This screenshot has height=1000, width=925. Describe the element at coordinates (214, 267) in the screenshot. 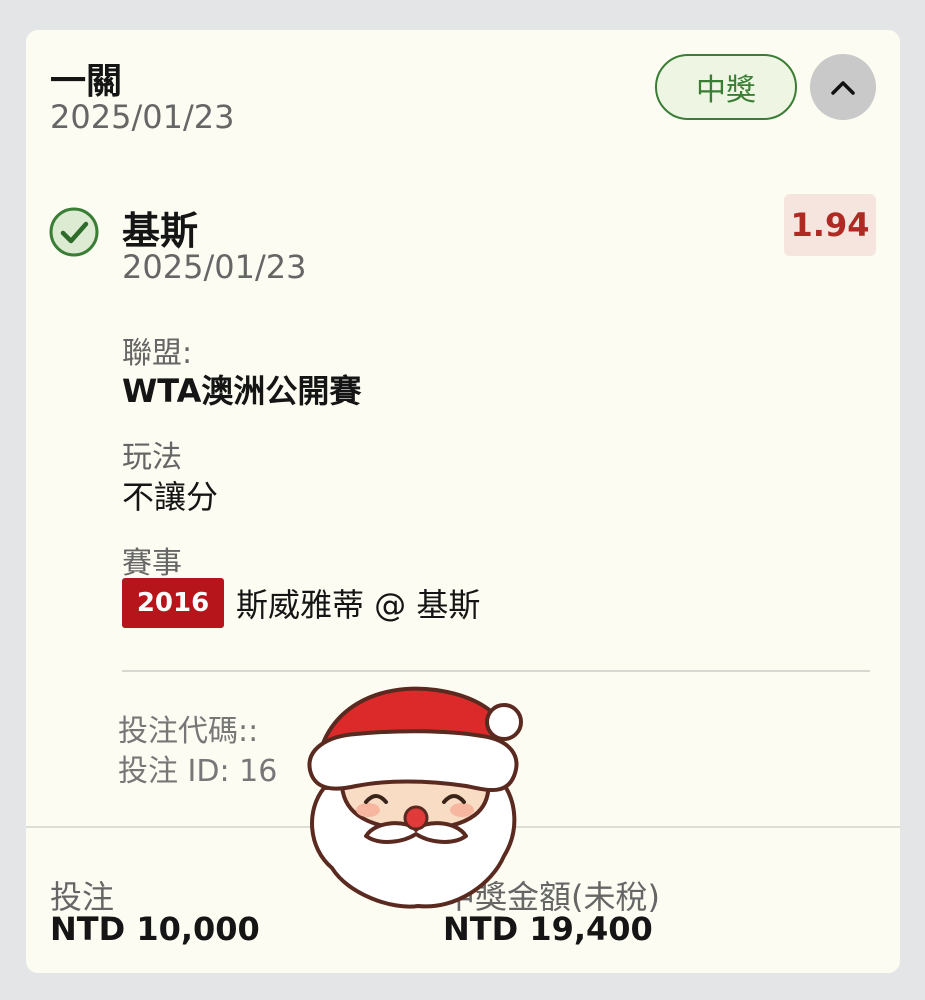

I see `selection-date: 2025/01/23` at that location.